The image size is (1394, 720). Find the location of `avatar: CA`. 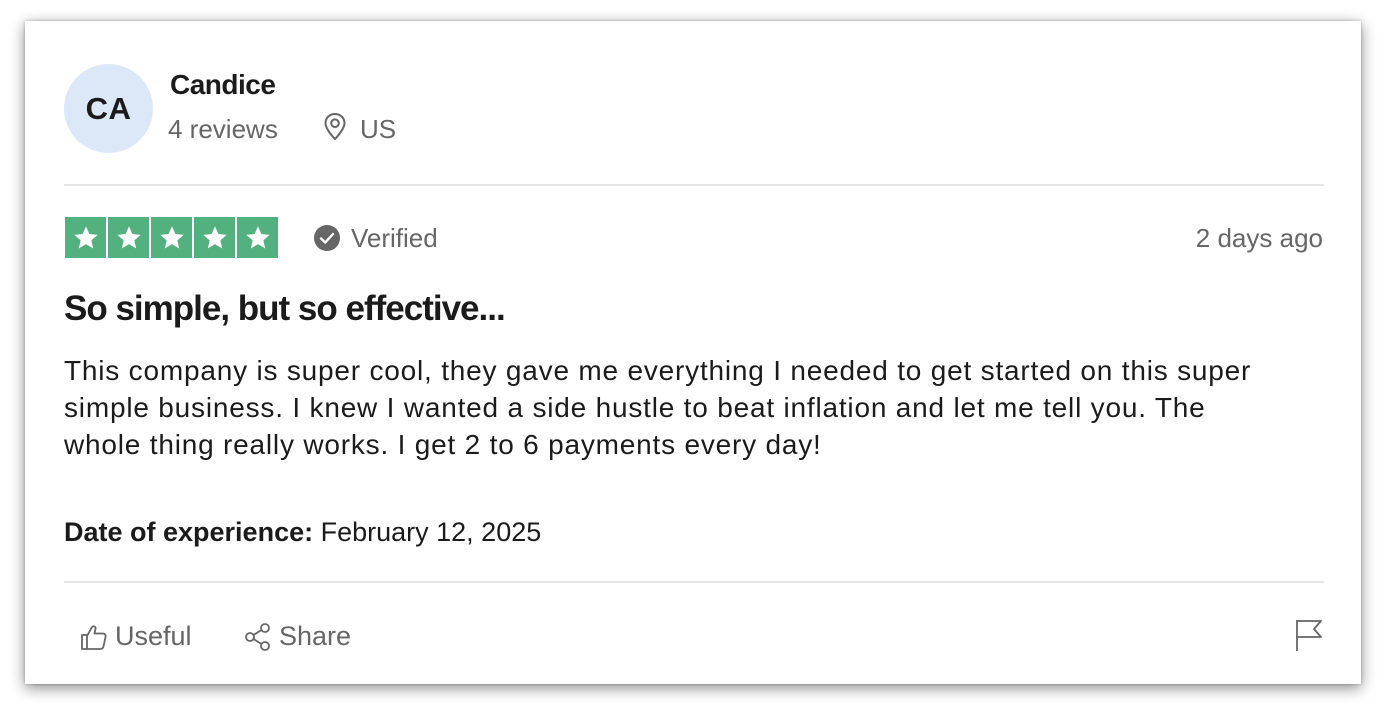

avatar: CA is located at coordinates (108, 108).